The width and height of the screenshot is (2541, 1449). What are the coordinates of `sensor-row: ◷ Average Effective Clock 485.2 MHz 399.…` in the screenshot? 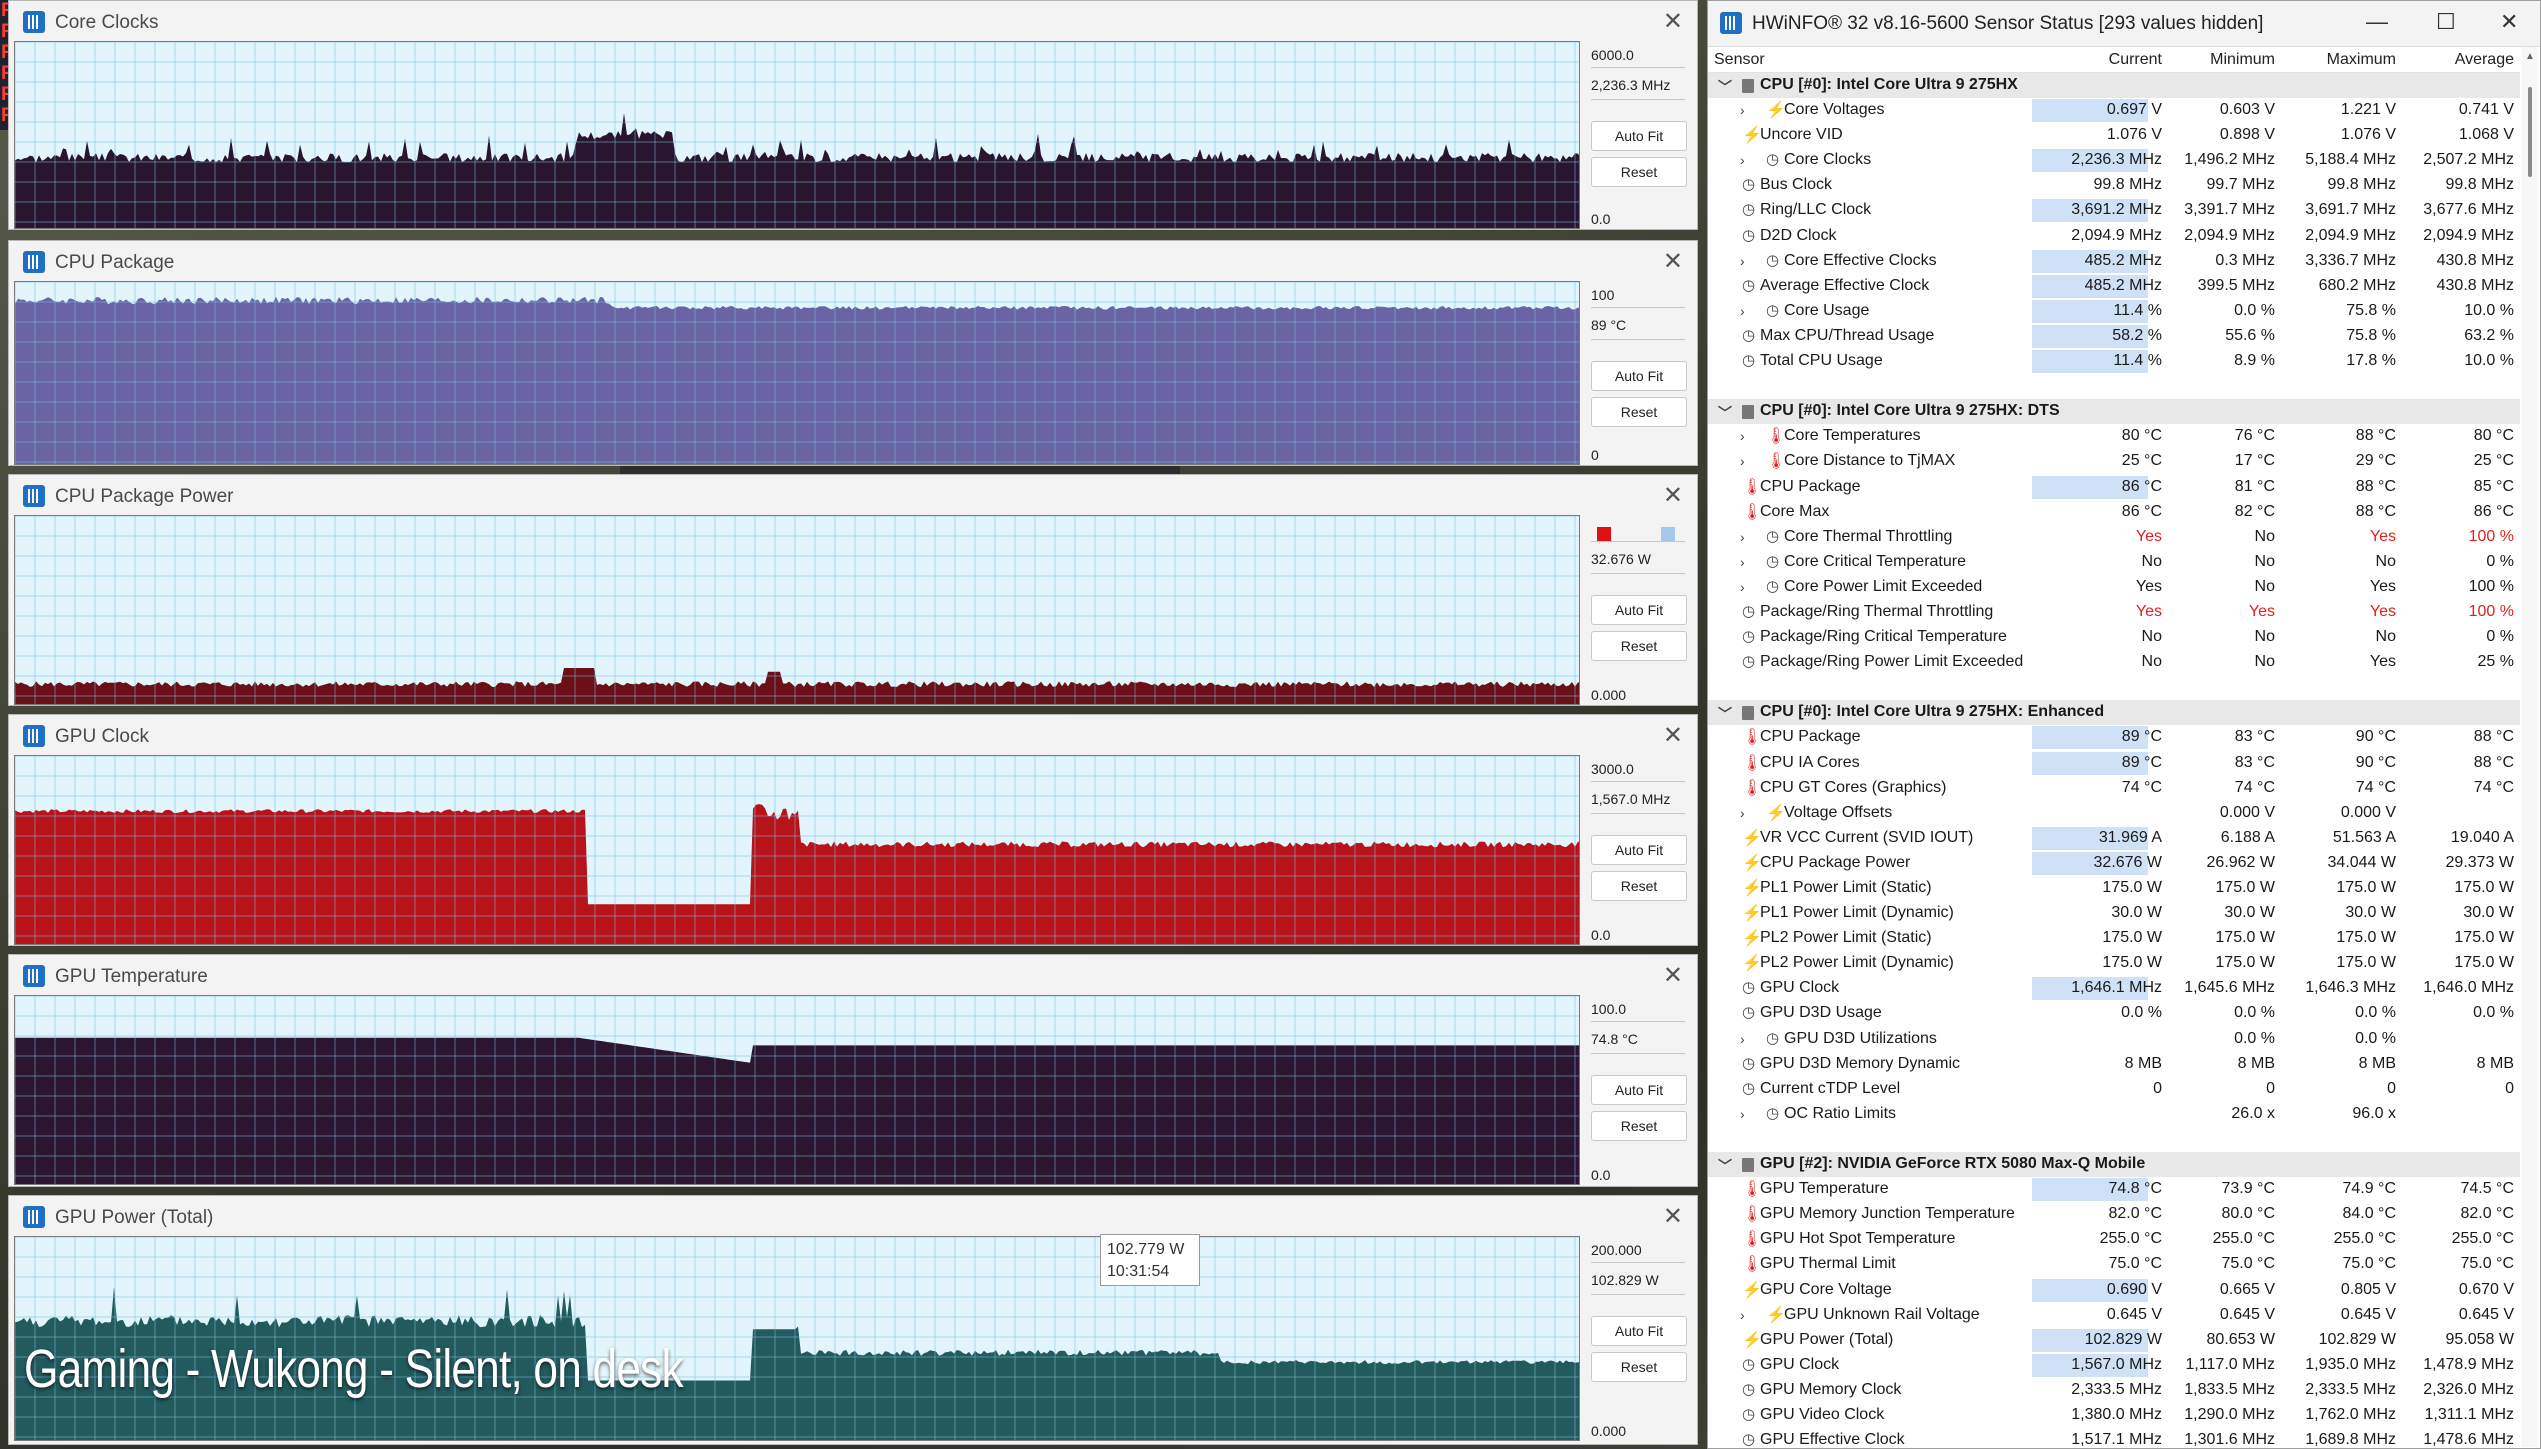 It's located at (2114, 286).